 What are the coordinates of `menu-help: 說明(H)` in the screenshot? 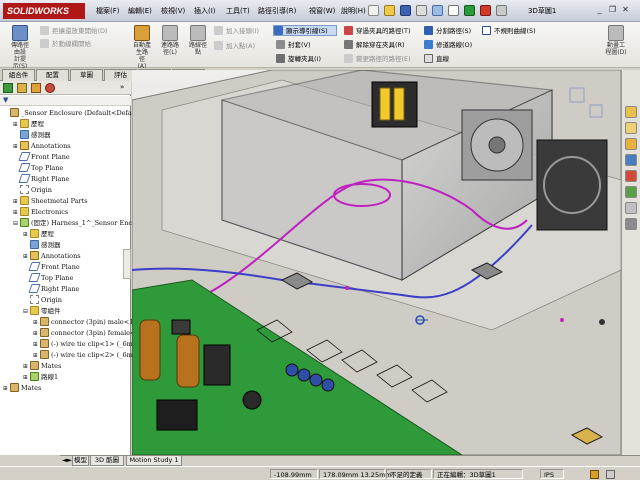 It's located at (353, 11).